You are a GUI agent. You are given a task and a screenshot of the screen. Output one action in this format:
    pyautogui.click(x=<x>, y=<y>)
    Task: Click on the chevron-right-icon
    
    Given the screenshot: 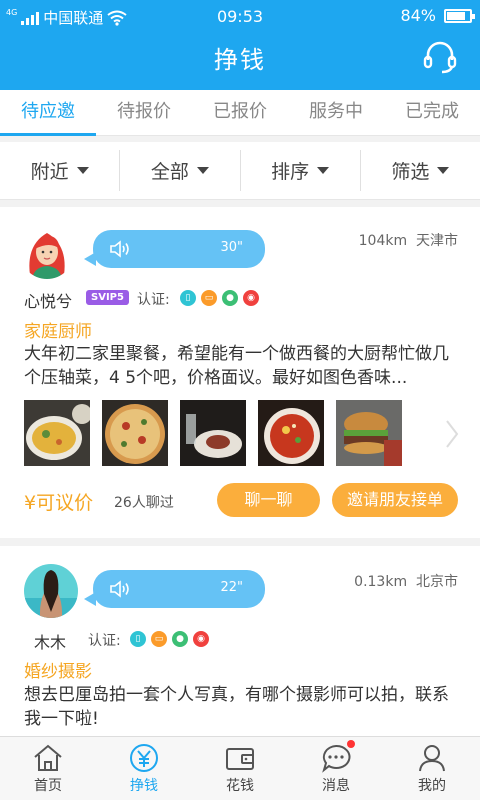 What is the action you would take?
    pyautogui.click(x=452, y=434)
    